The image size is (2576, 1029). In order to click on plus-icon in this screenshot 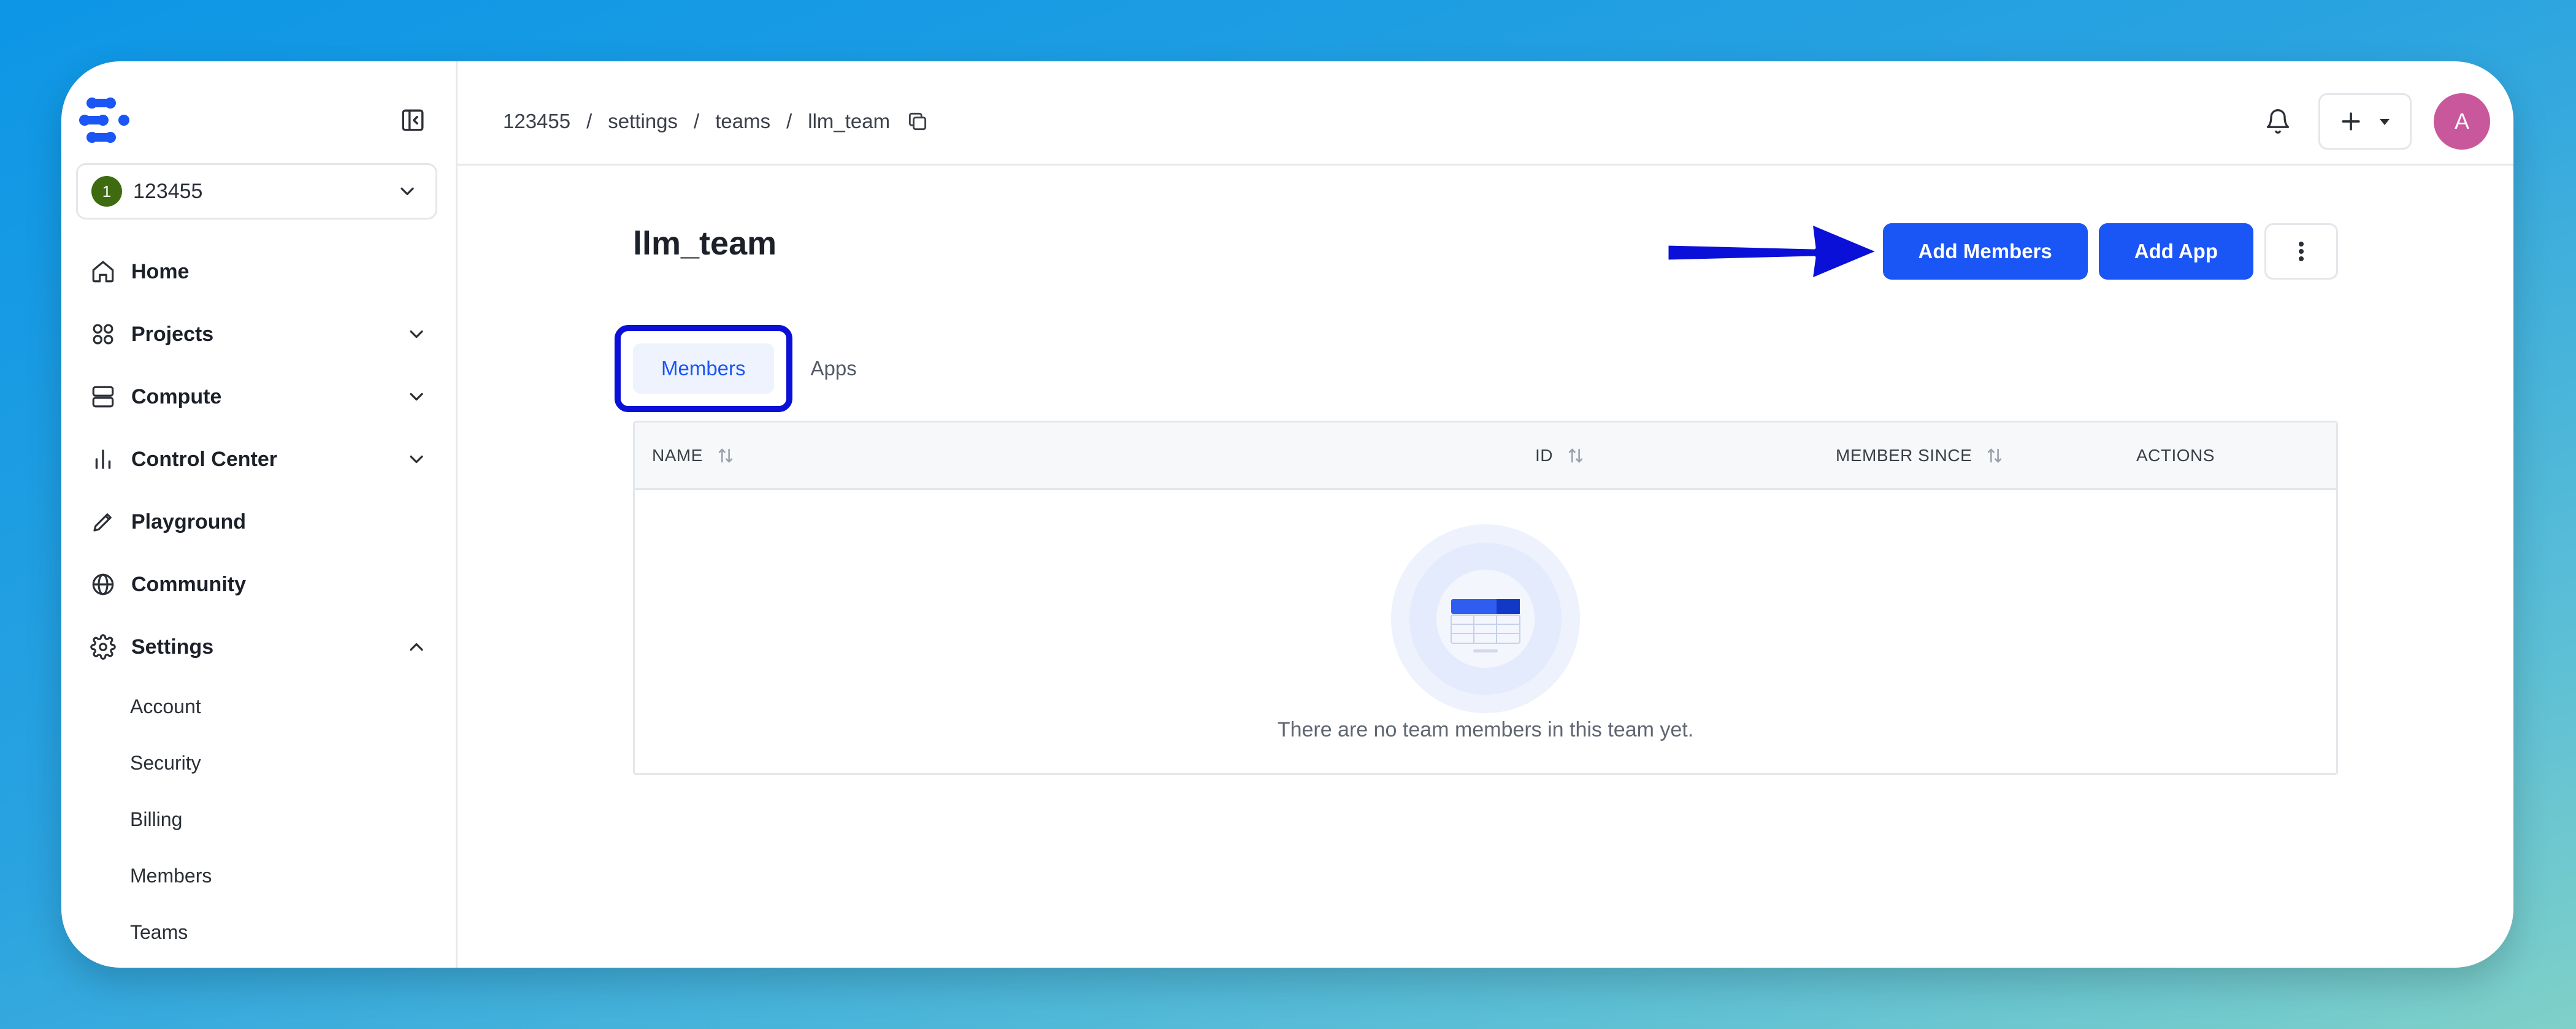, I will do `click(2351, 121)`.